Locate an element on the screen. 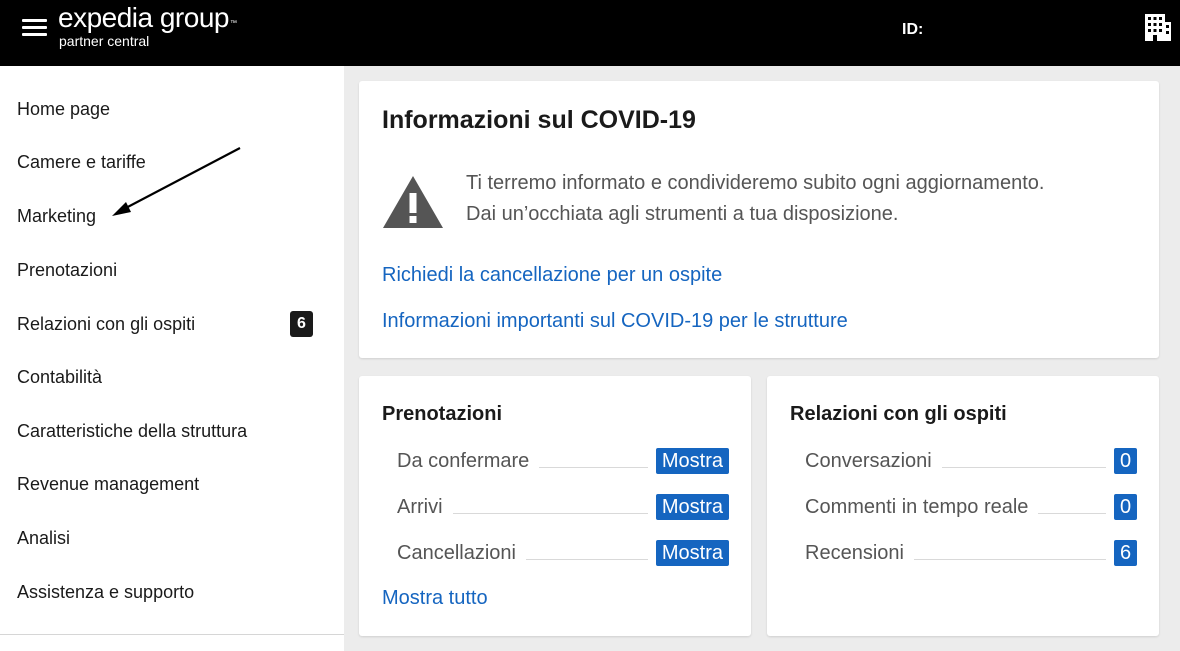 This screenshot has width=1180, height=651. logo-main-text: expedia group is located at coordinates (143, 17).